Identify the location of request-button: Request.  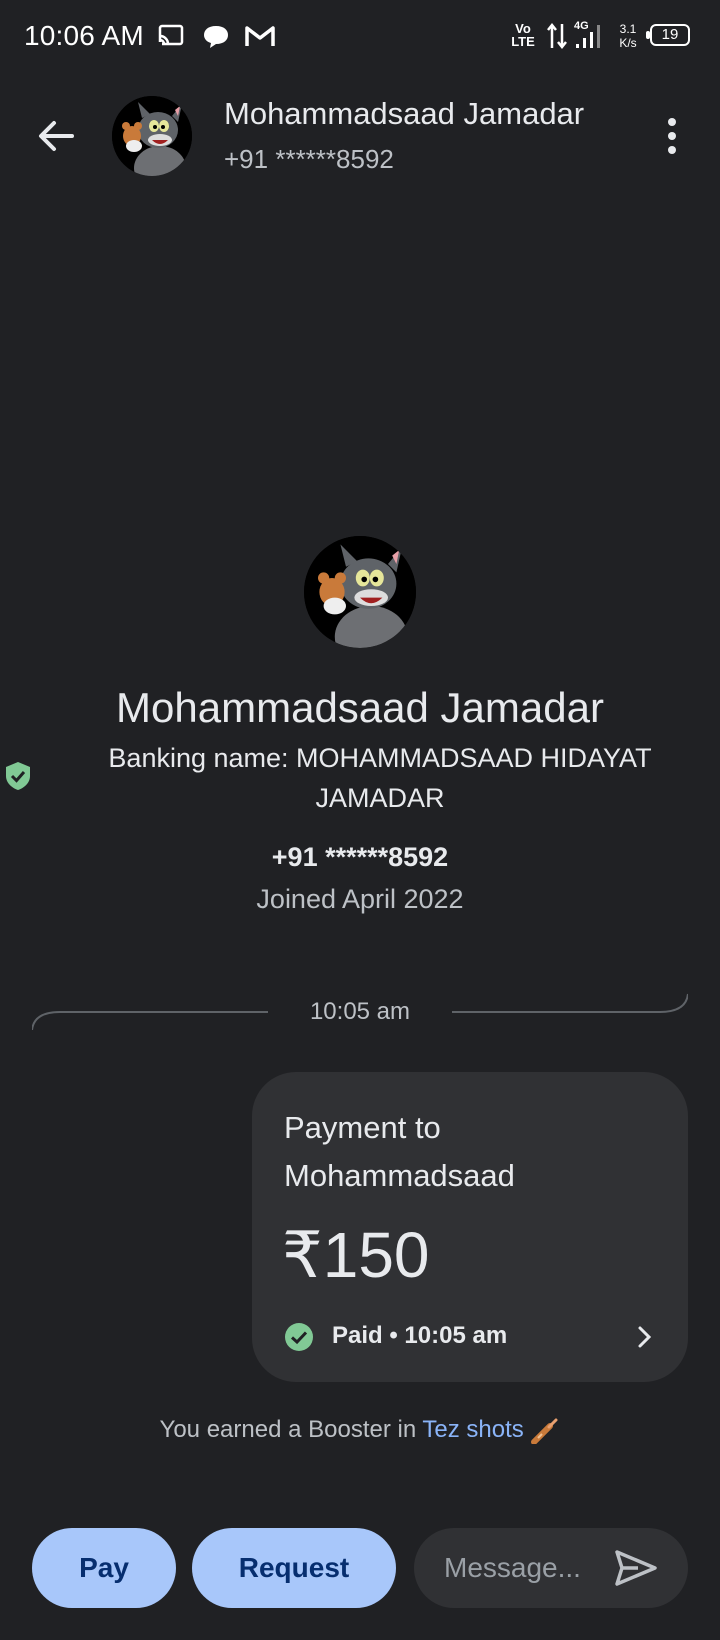
(294, 1568).